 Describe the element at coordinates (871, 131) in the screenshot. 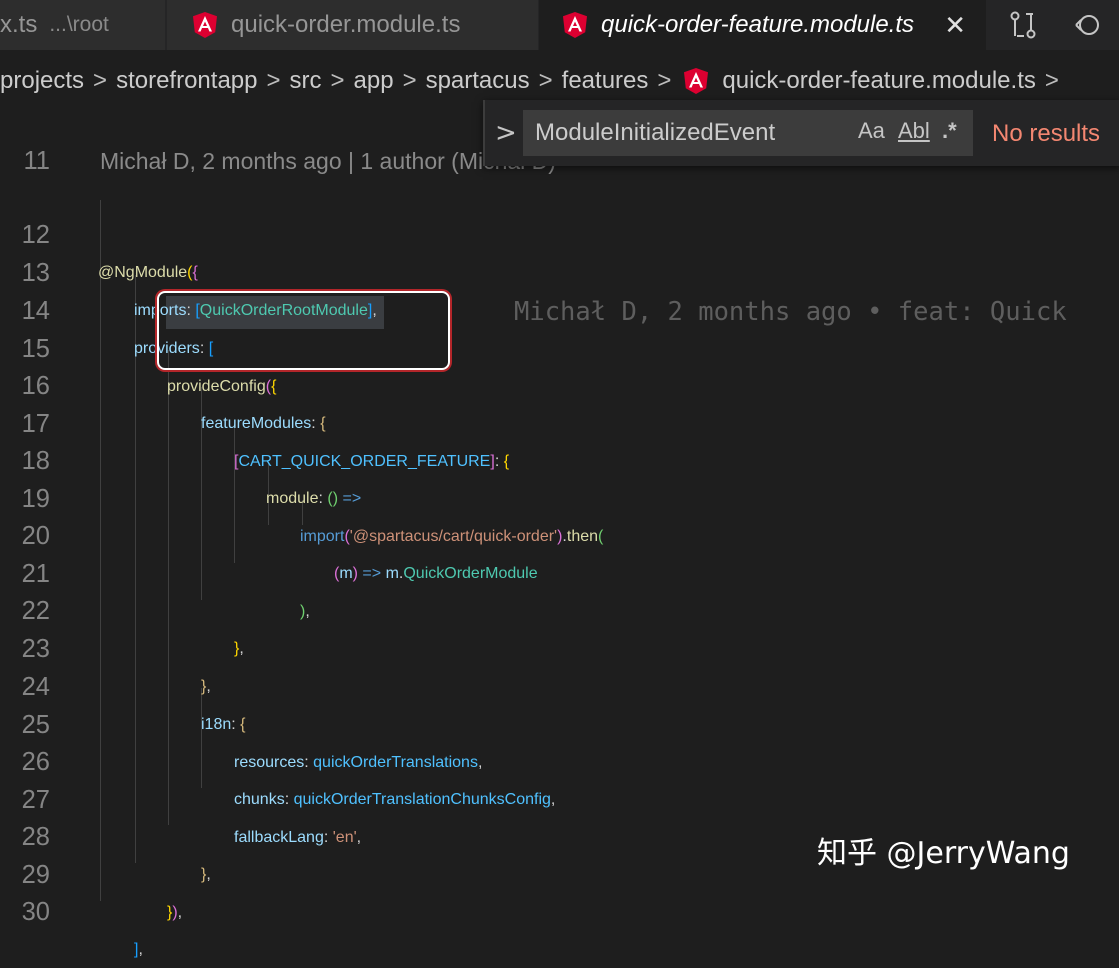

I see `match-case-icon: Aa` at that location.